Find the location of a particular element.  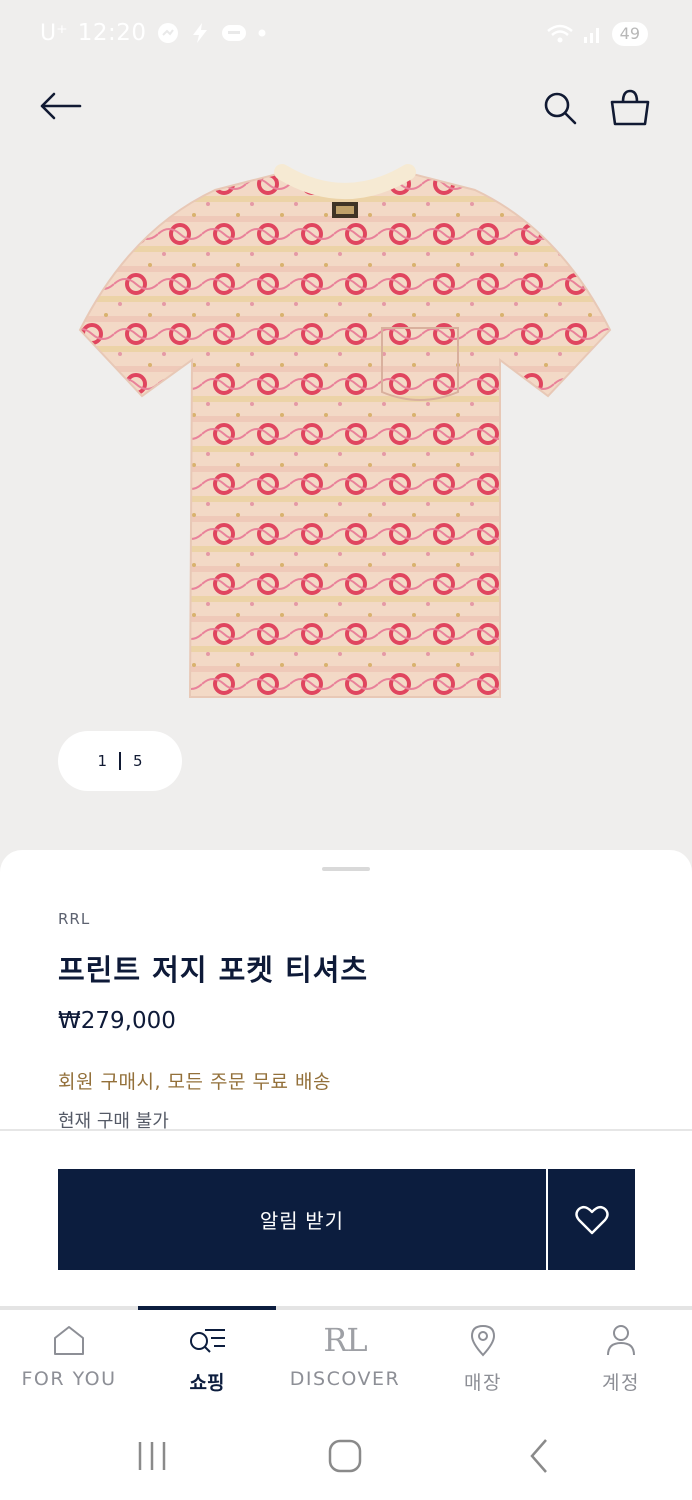

image-pager: 1 5 is located at coordinates (120, 761).